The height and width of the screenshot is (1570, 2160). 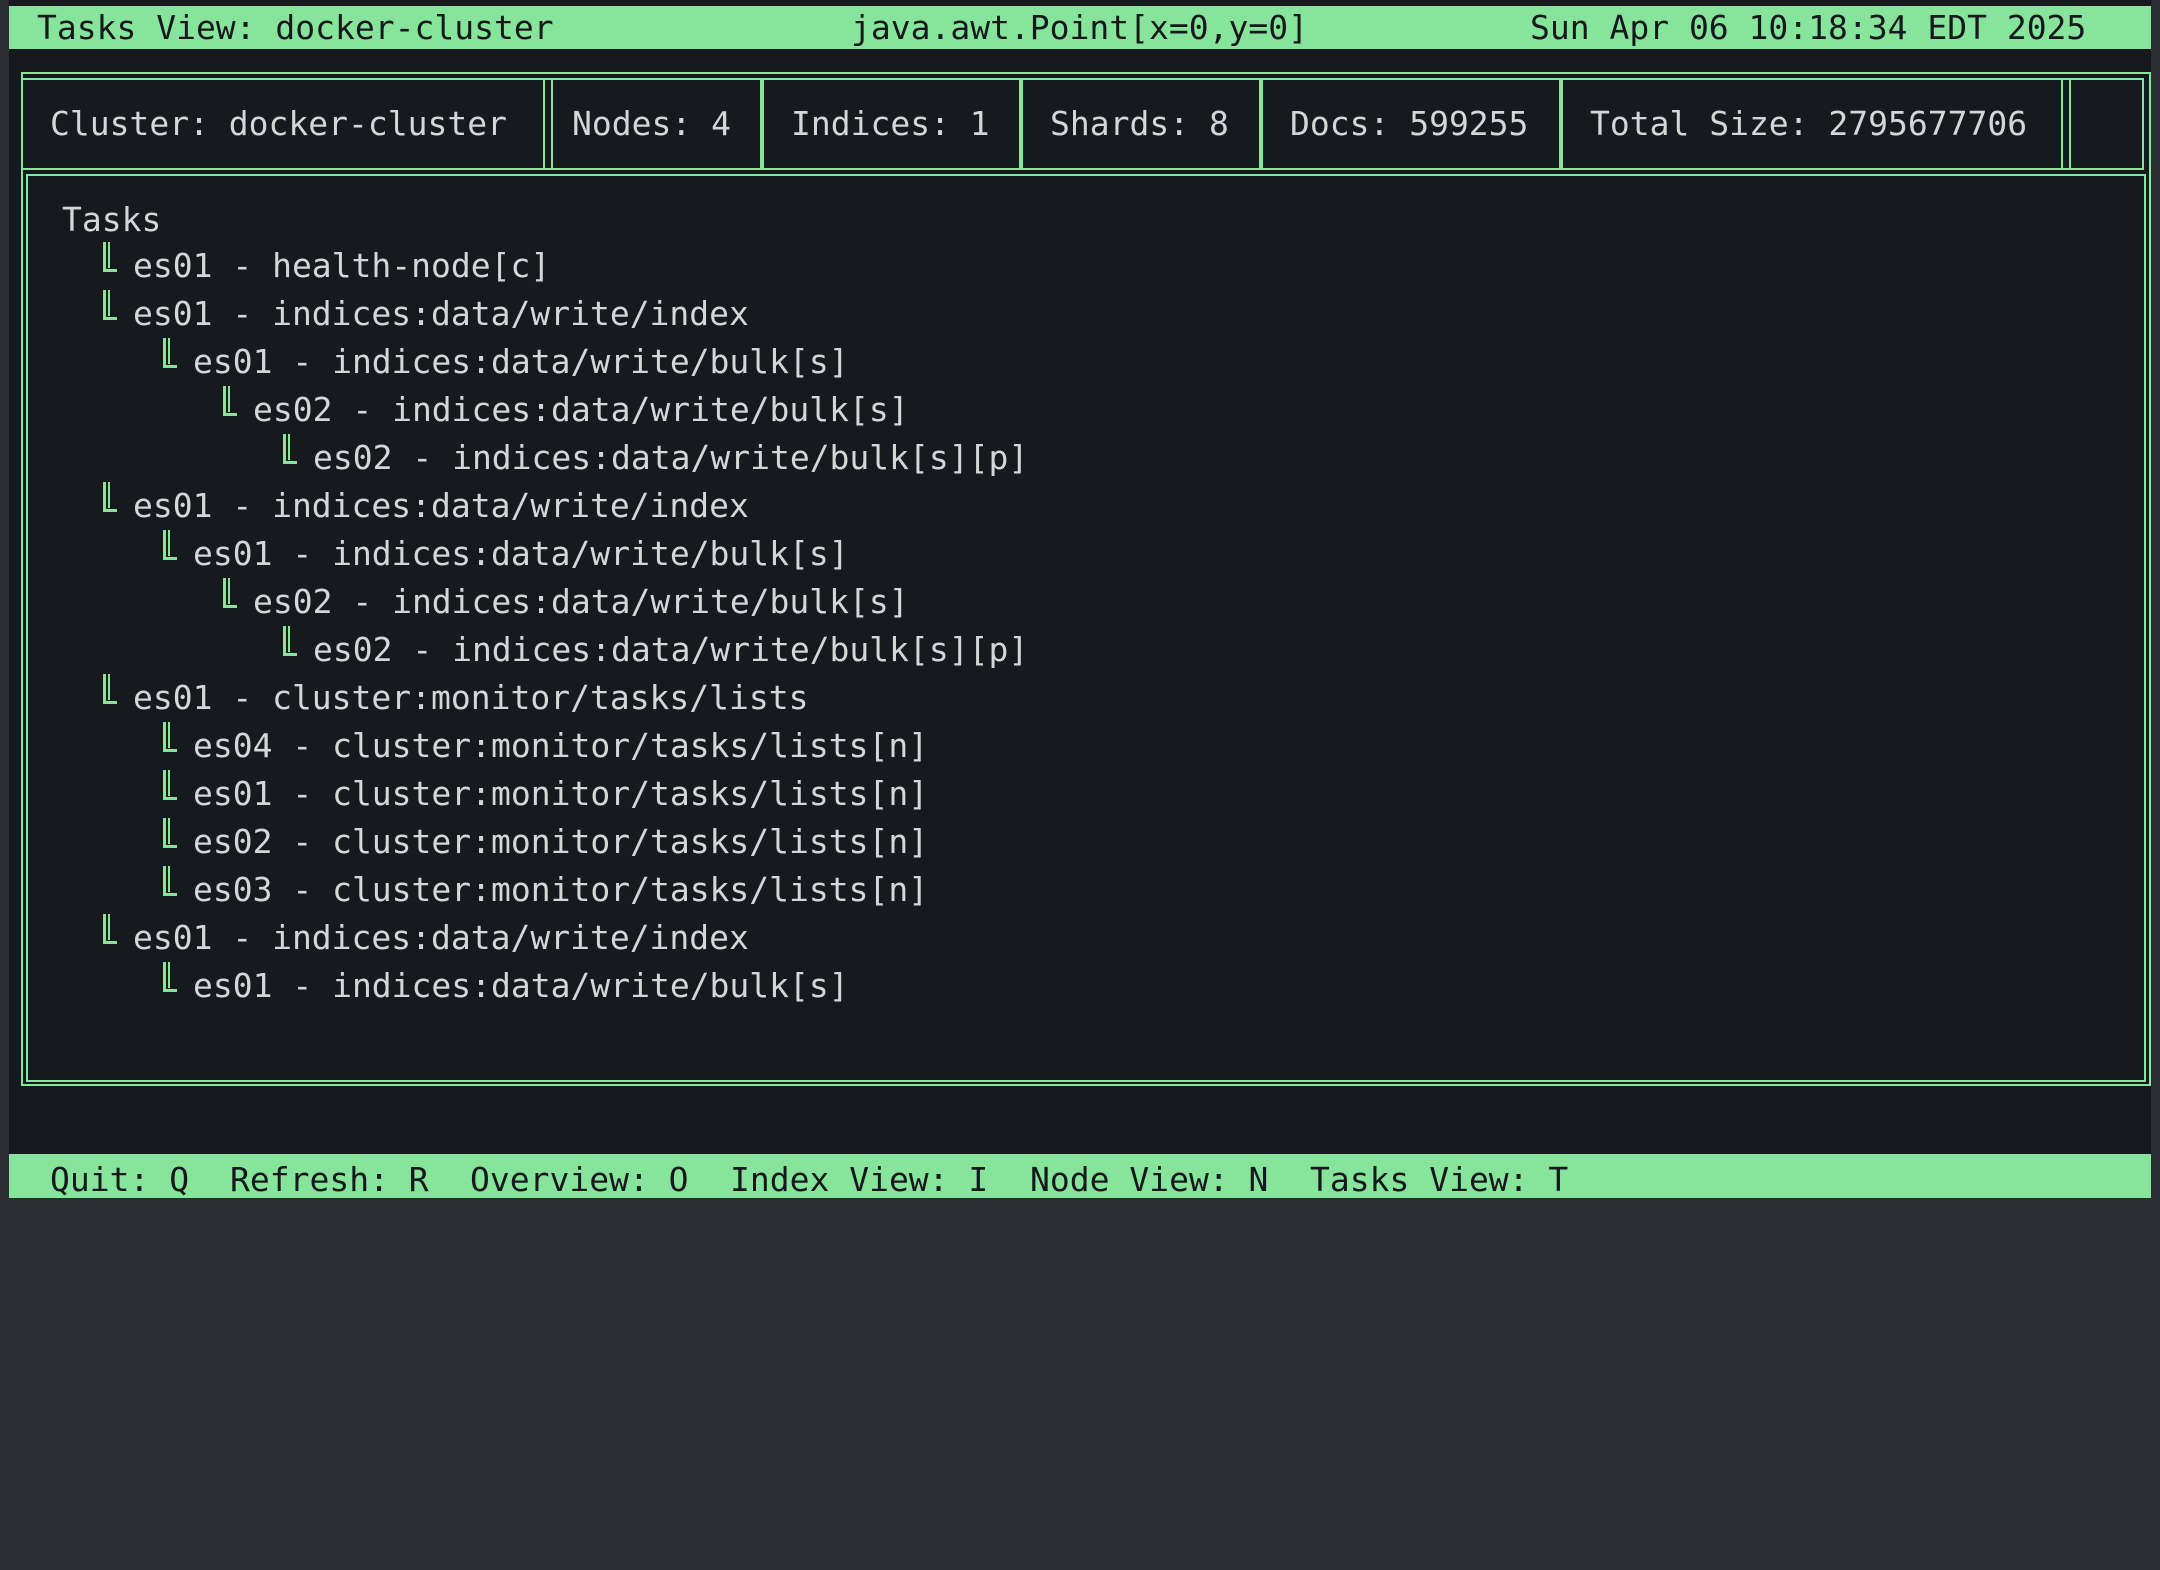 I want to click on stat-docs: Docs: 599255, so click(x=1411, y=124).